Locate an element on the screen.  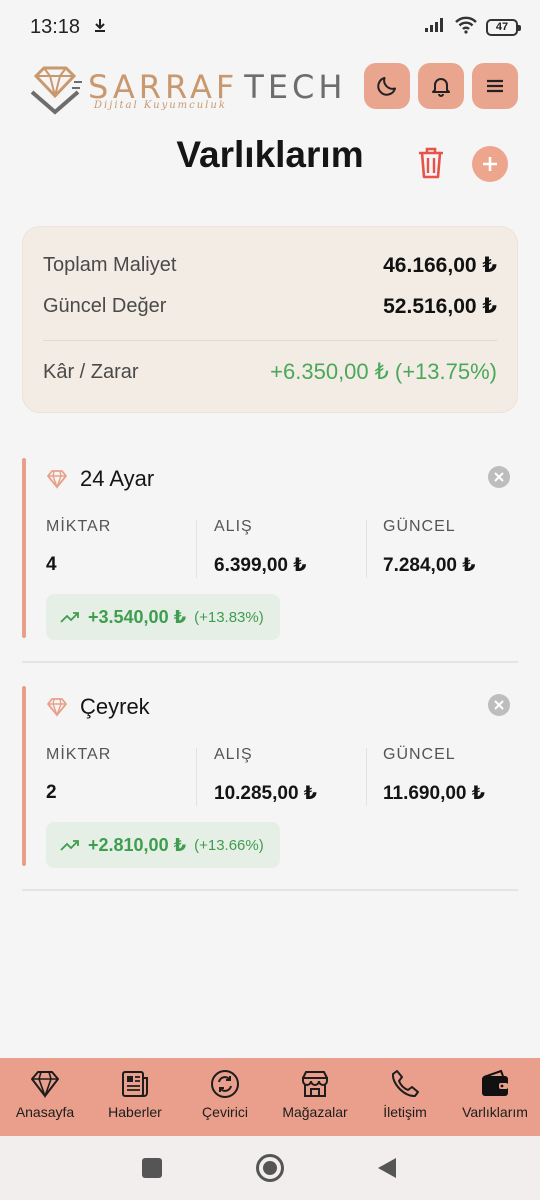
converter-icon is located at coordinates (225, 1084).